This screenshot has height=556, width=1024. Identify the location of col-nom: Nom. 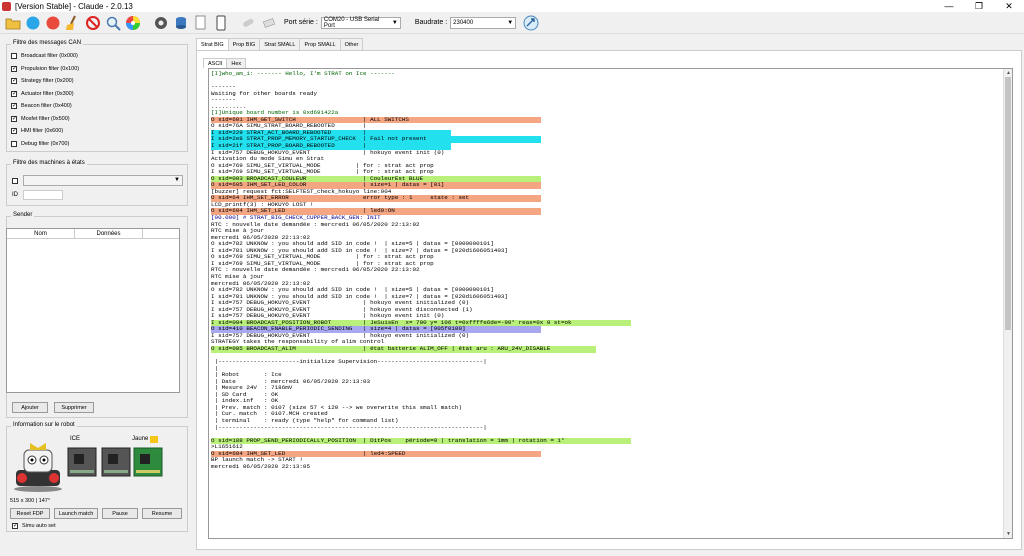
(41, 233).